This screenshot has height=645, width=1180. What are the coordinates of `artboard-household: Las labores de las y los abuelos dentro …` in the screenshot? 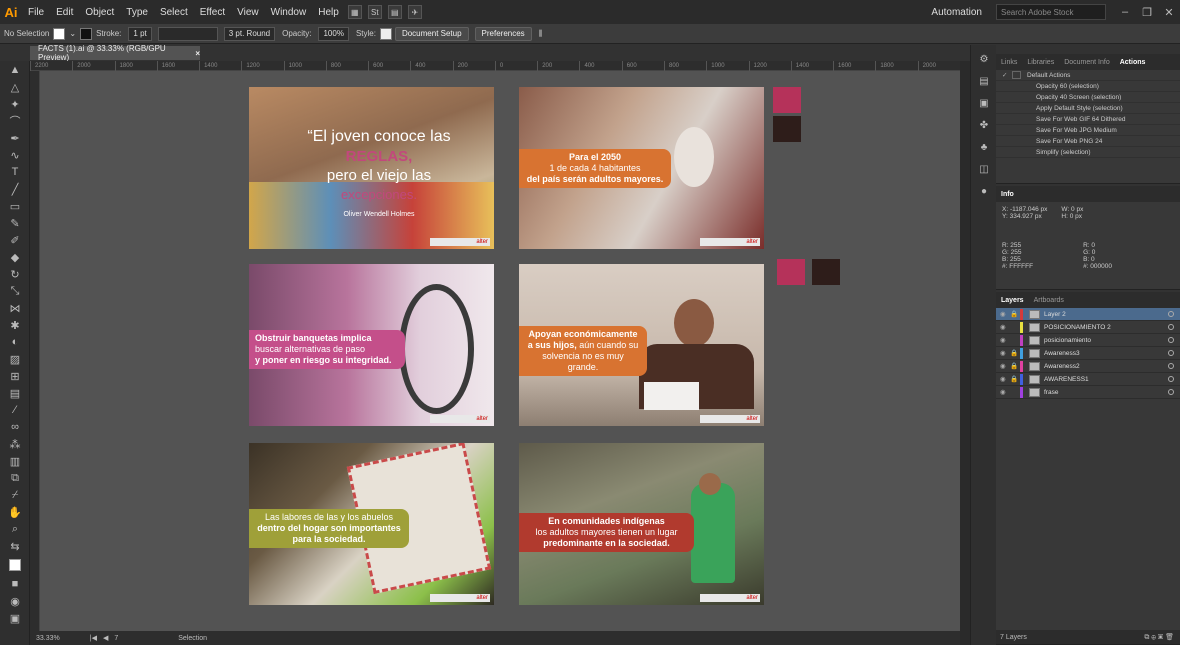 It's located at (371, 524).